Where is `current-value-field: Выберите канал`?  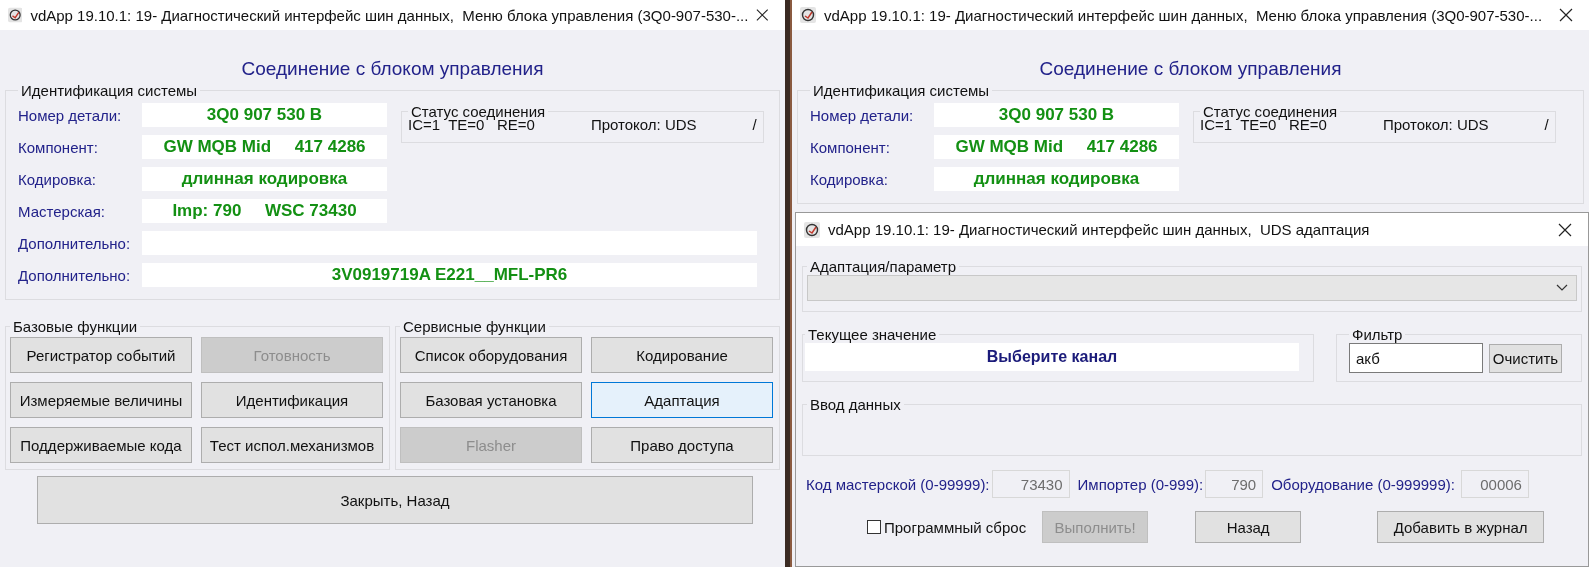
current-value-field: Выберите канал is located at coordinates (1052, 357).